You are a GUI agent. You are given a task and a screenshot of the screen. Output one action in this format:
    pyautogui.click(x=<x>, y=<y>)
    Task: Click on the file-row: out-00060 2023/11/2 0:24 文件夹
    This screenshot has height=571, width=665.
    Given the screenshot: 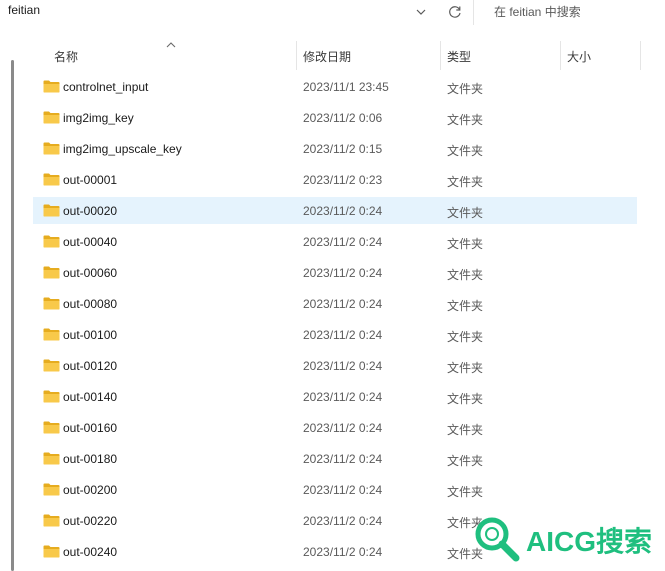 What is the action you would take?
    pyautogui.click(x=335, y=272)
    